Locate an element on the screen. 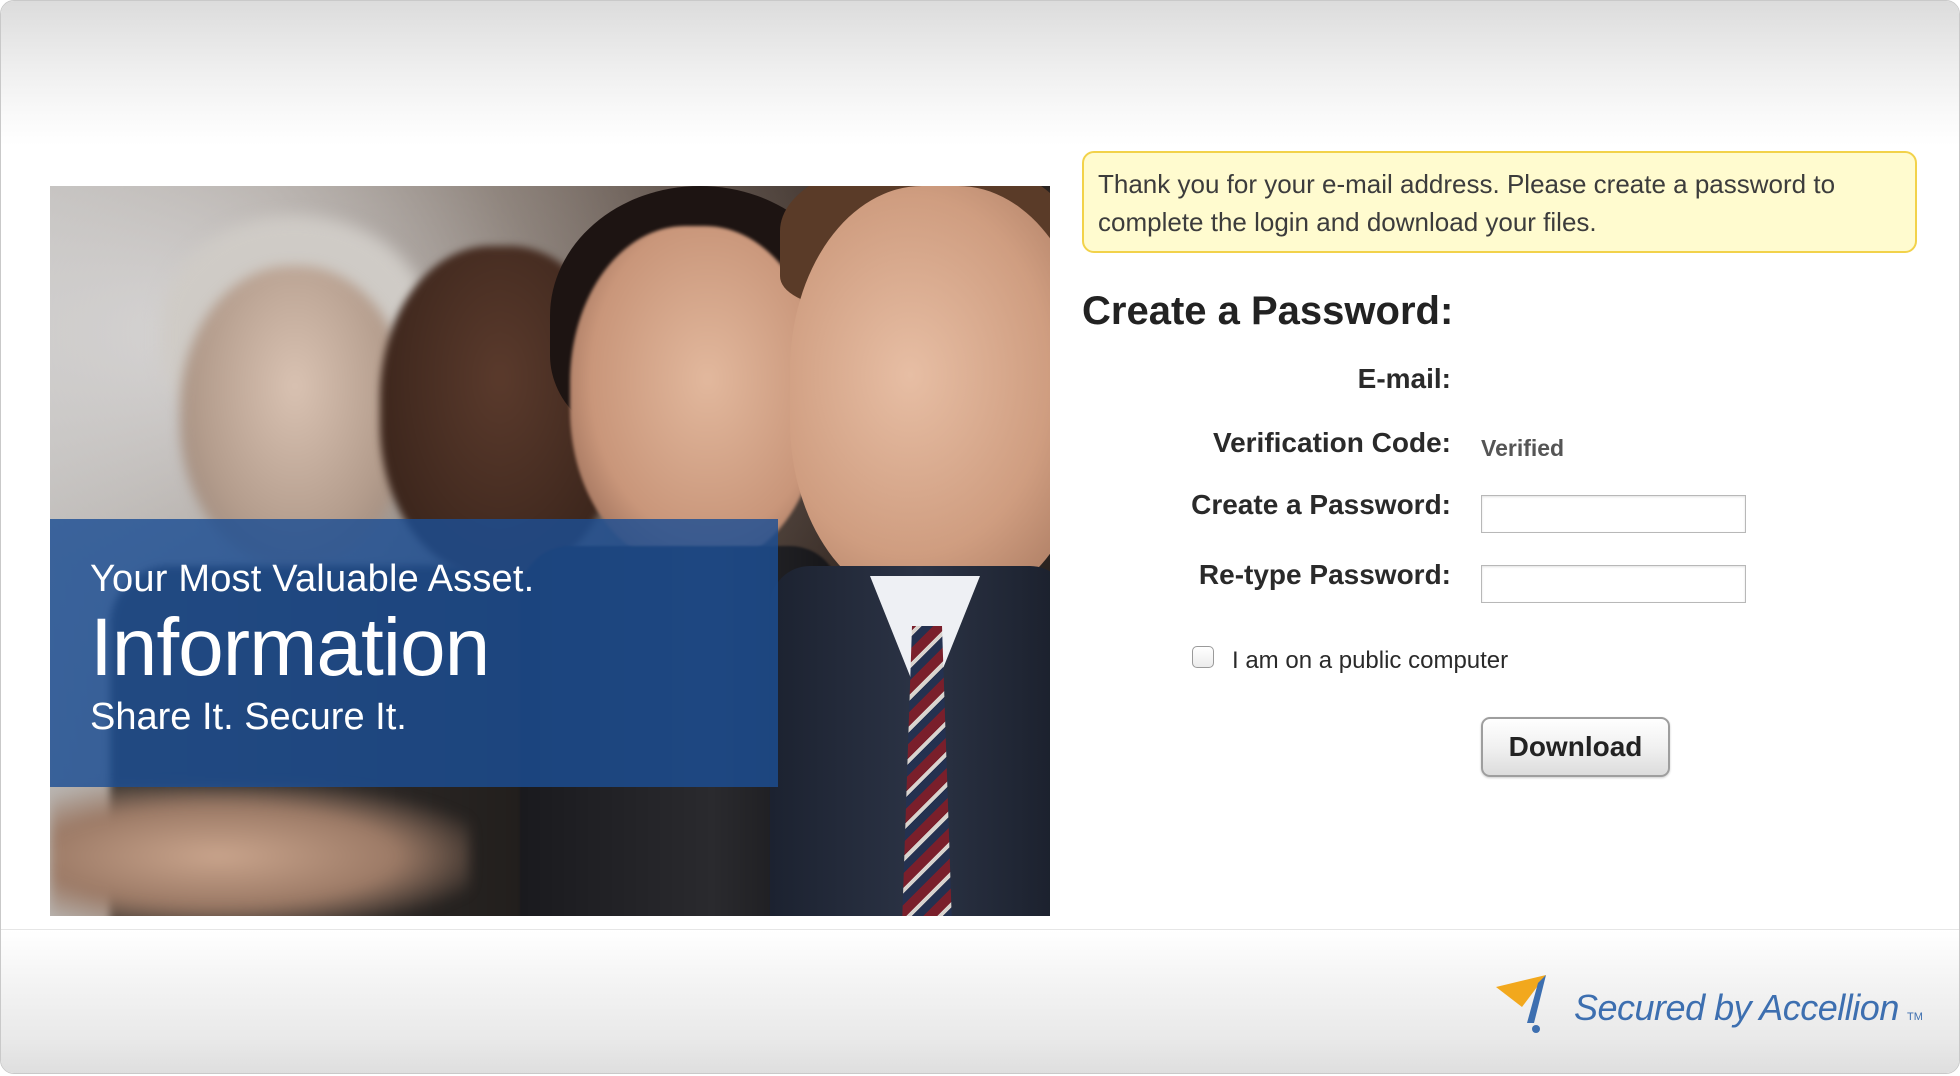 The width and height of the screenshot is (1960, 1076). download-button: Download is located at coordinates (1575, 747).